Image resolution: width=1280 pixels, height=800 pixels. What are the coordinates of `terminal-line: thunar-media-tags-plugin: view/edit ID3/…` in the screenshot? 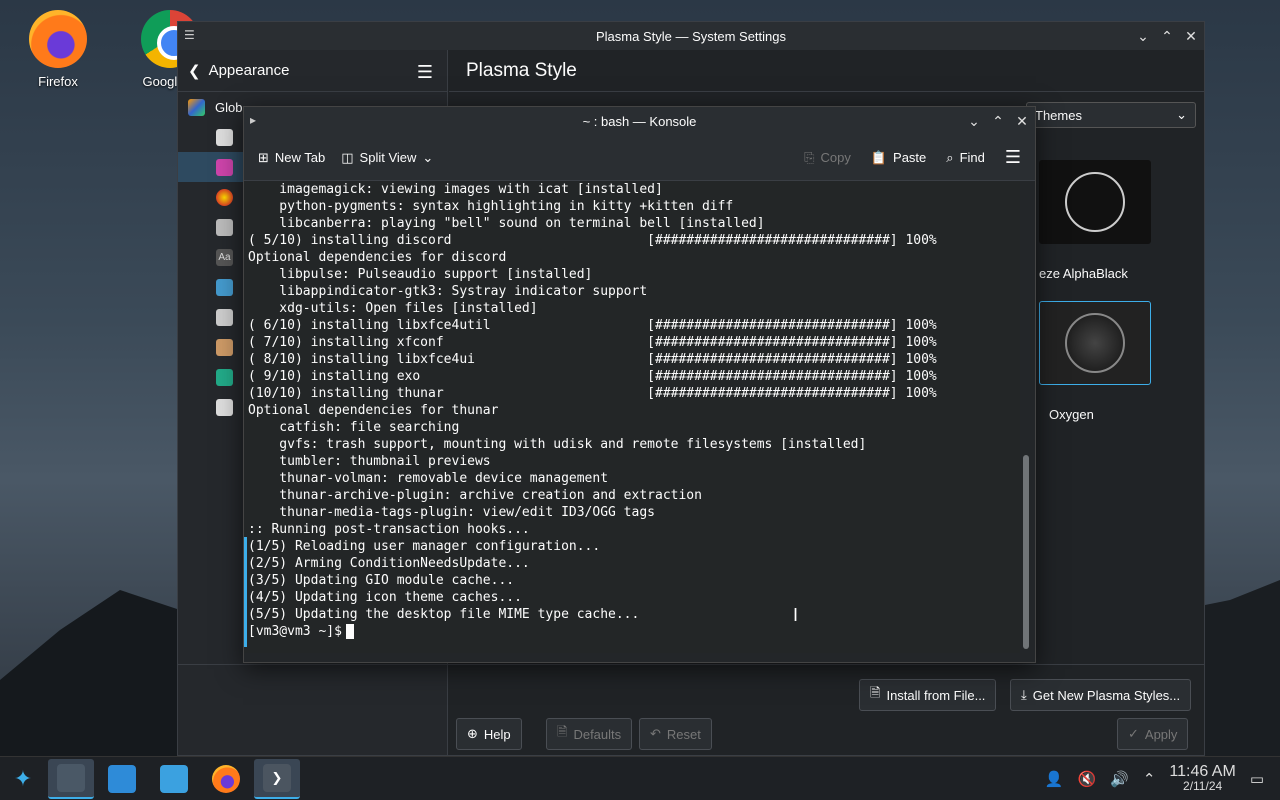 It's located at (451, 512).